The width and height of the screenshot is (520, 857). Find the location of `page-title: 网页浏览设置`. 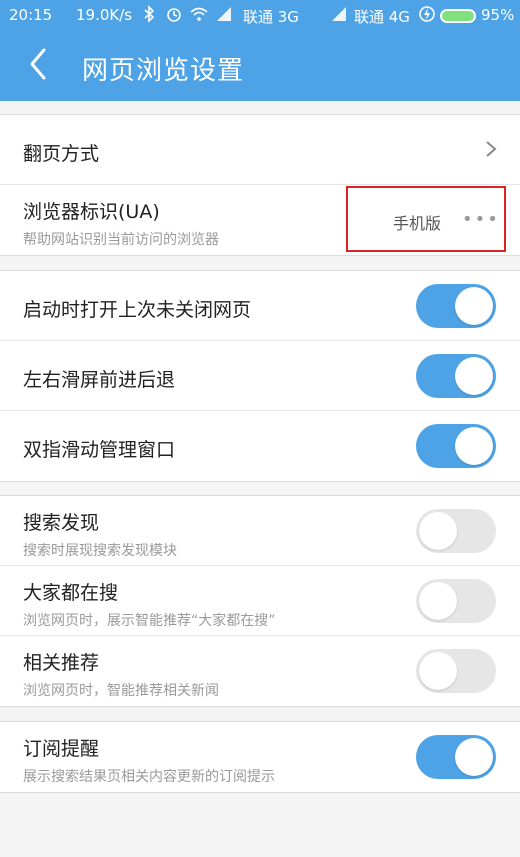

page-title: 网页浏览设置 is located at coordinates (163, 71).